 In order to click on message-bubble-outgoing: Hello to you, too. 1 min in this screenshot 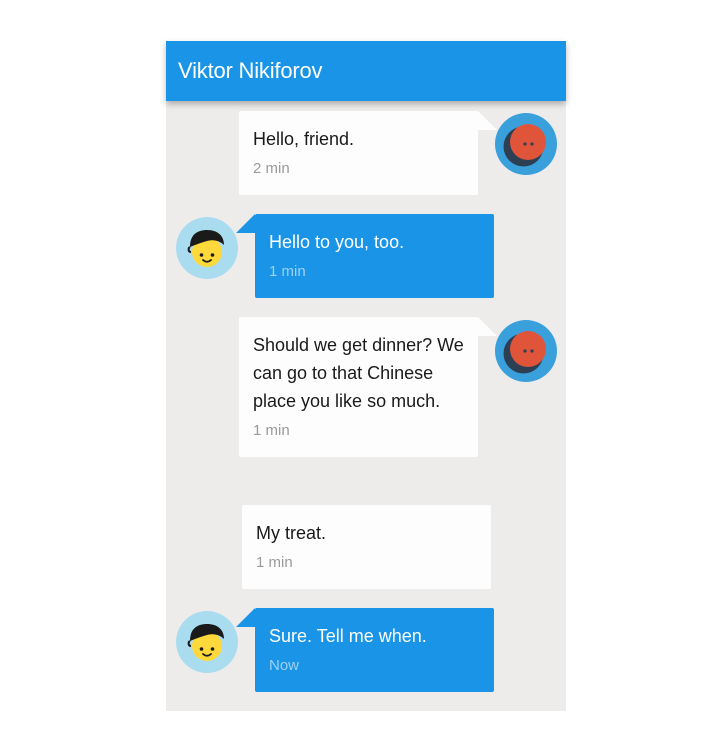, I will do `click(365, 256)`.